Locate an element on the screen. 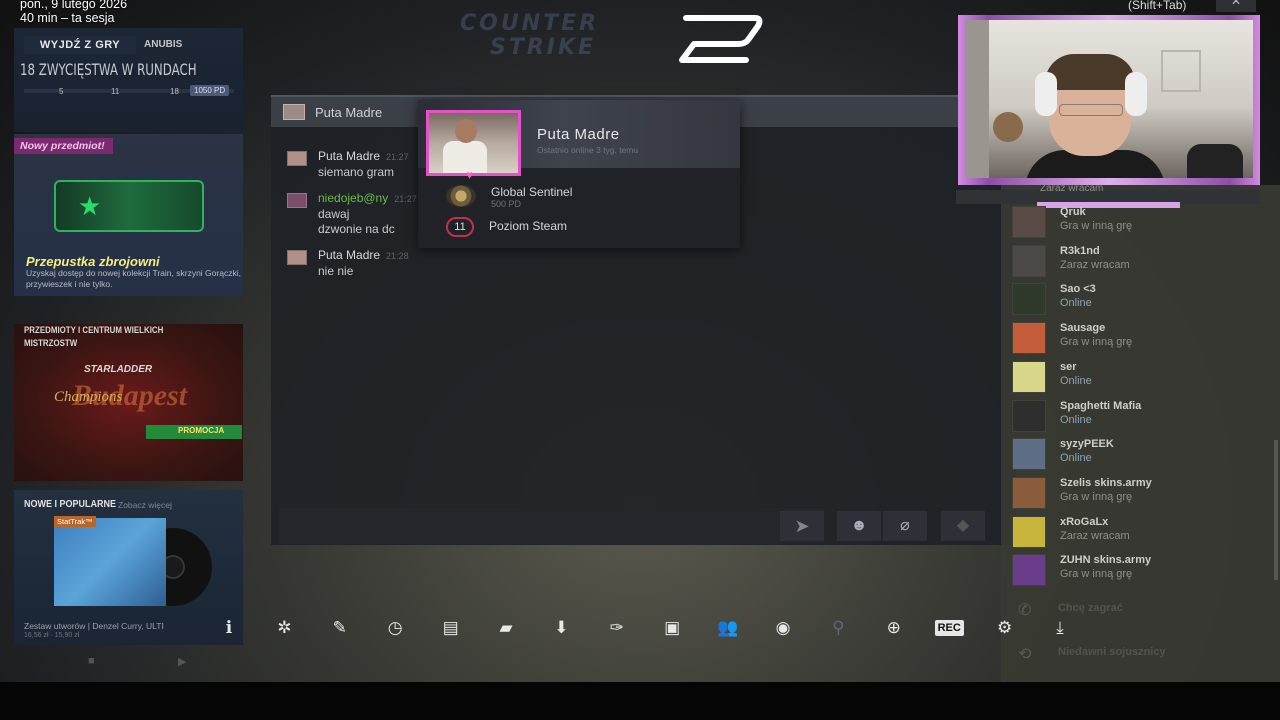  screenshot-icon: ▣ is located at coordinates (672, 628).